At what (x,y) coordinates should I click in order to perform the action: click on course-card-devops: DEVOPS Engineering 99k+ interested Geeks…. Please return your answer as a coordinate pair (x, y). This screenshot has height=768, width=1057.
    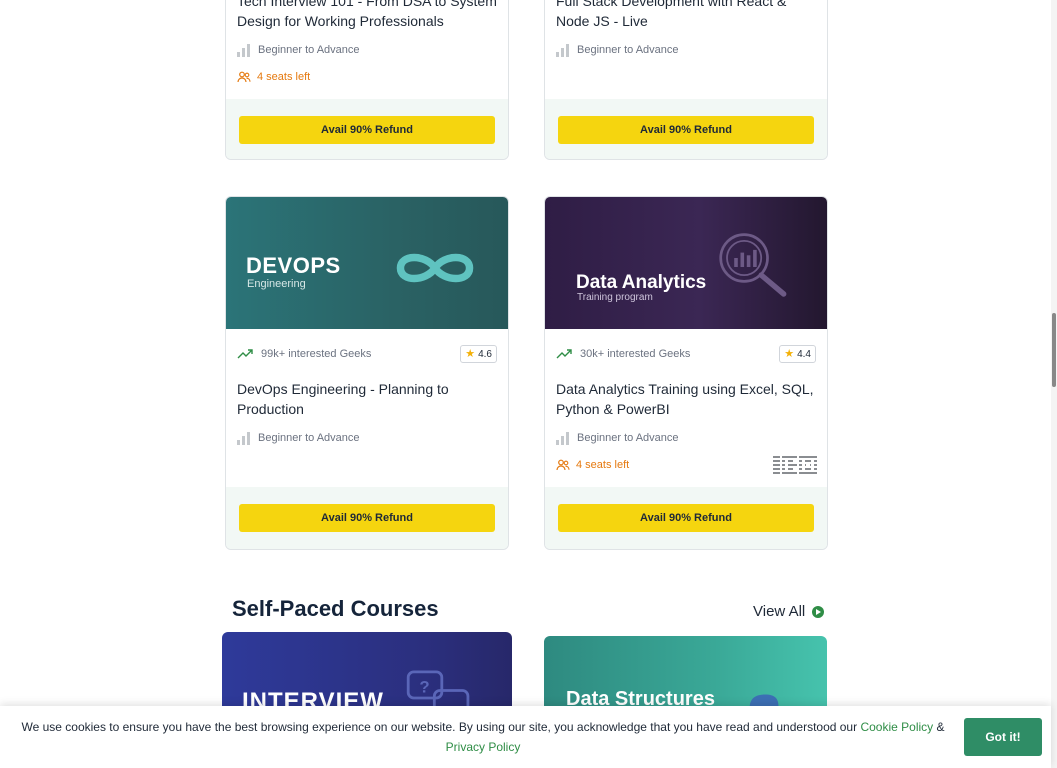
    Looking at the image, I should click on (367, 373).